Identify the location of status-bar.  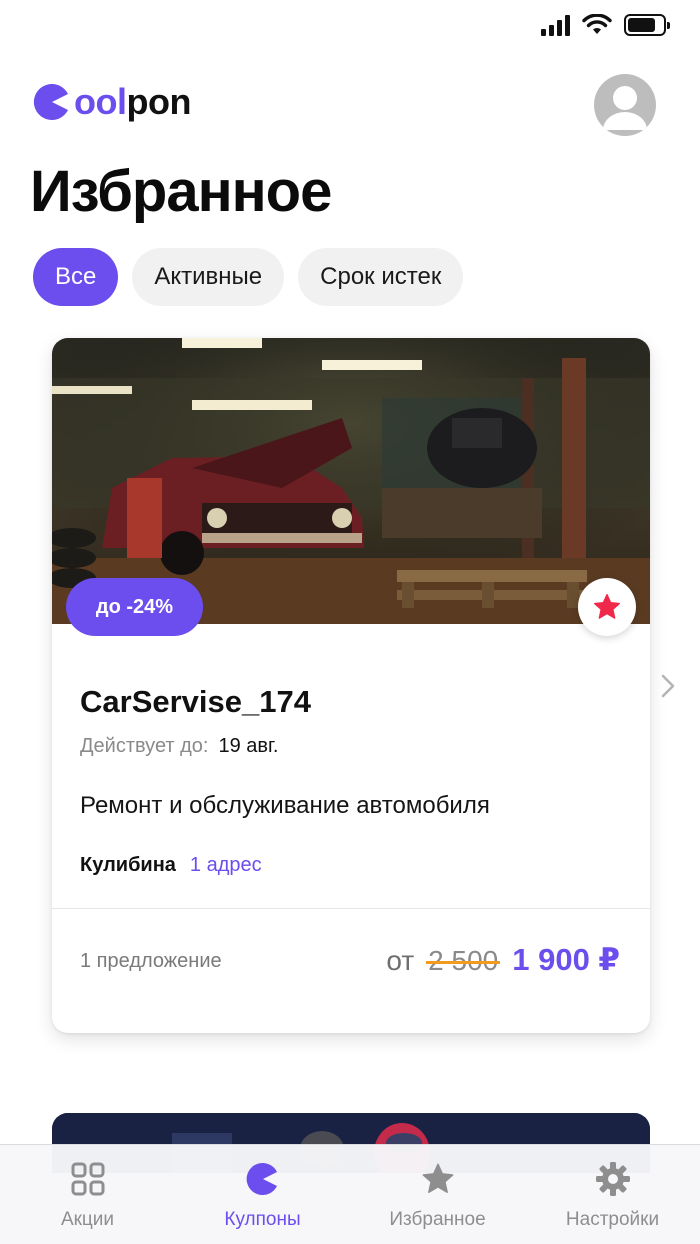
(350, 28).